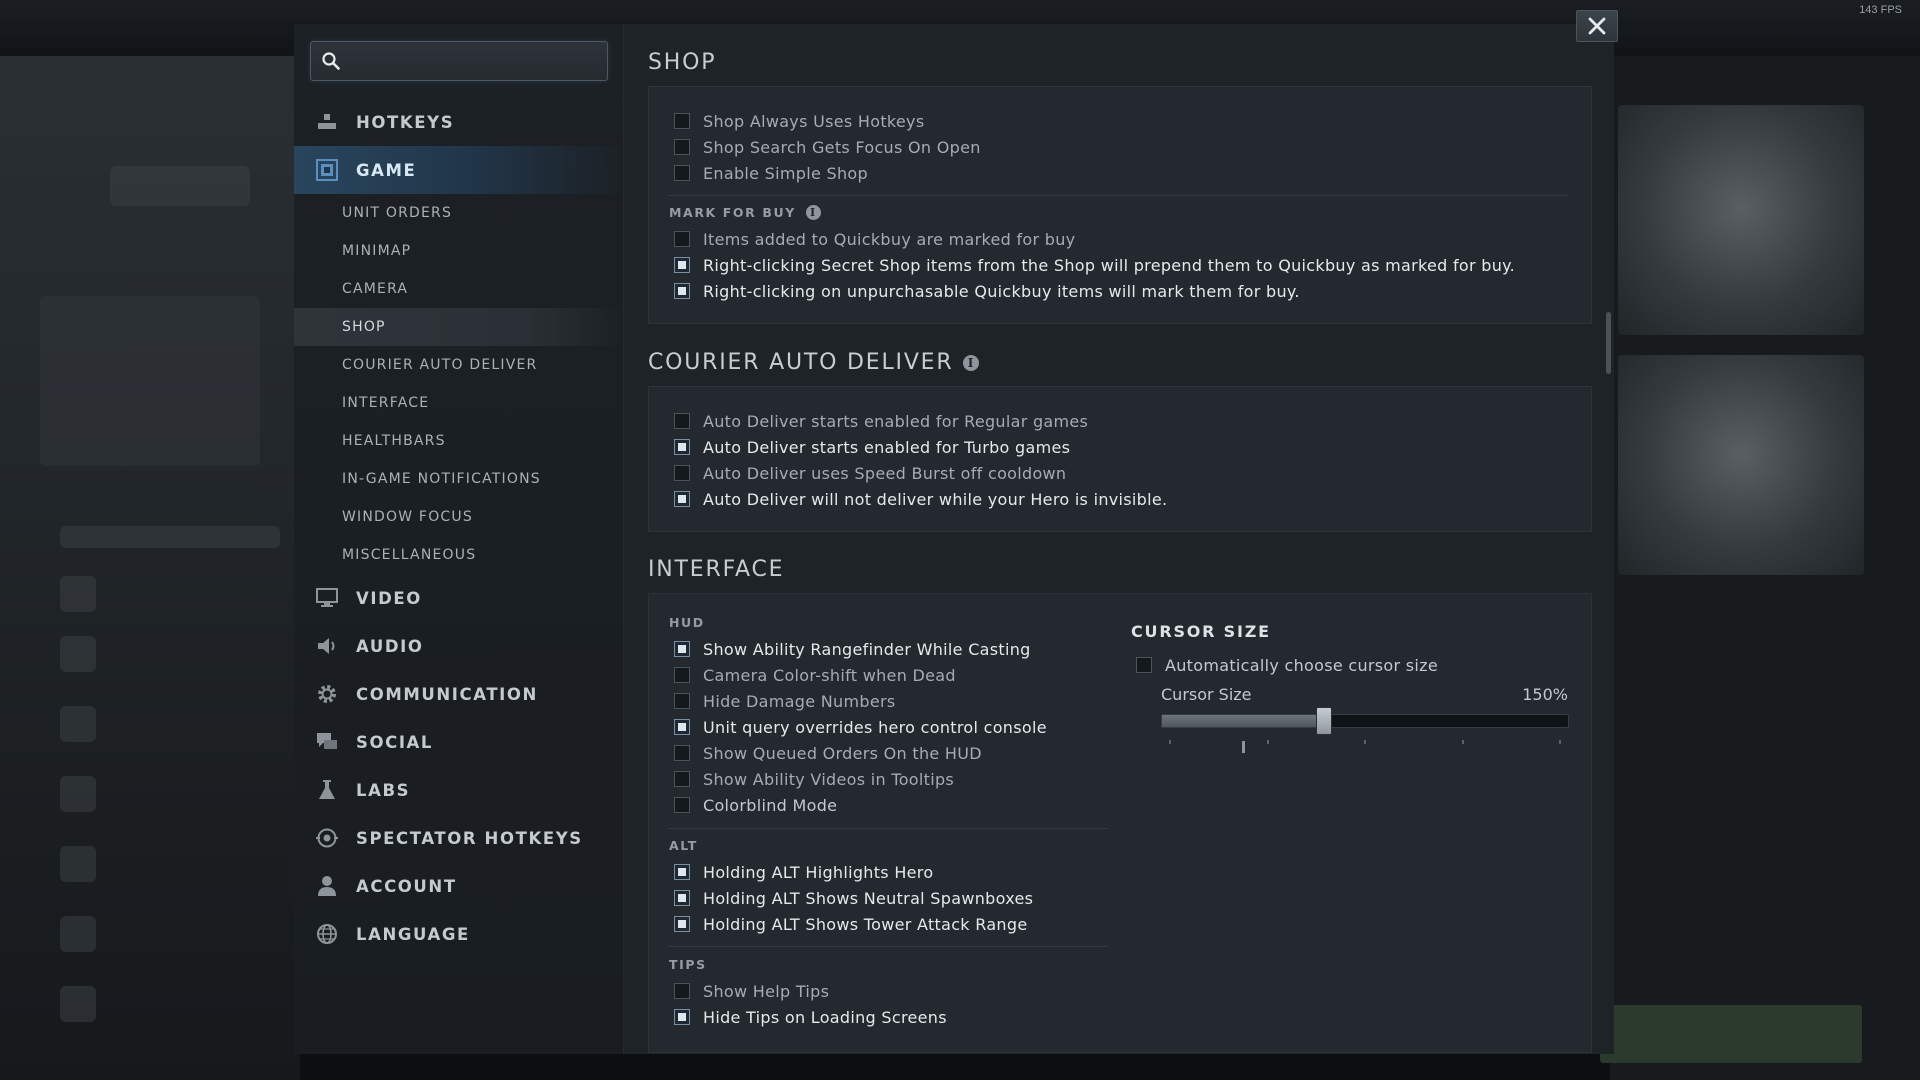 This screenshot has height=1080, width=1920. What do you see at coordinates (766, 991) in the screenshot?
I see `option-label: Show Help Tips` at bounding box center [766, 991].